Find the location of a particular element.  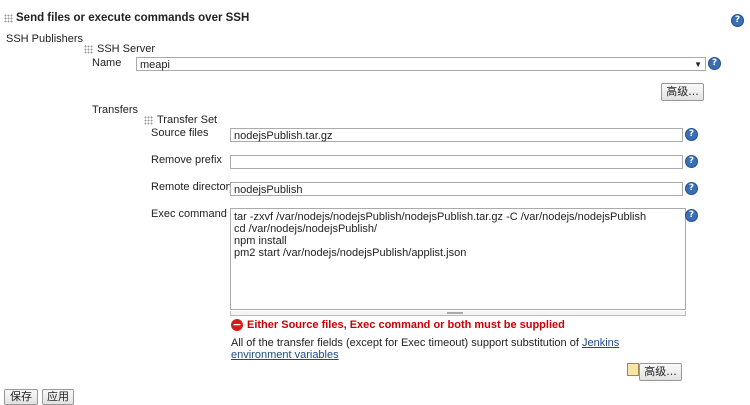

ssh-server-value: meapi is located at coordinates (155, 65).